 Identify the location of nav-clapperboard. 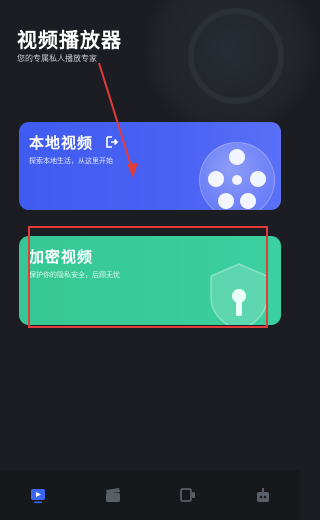
(113, 495).